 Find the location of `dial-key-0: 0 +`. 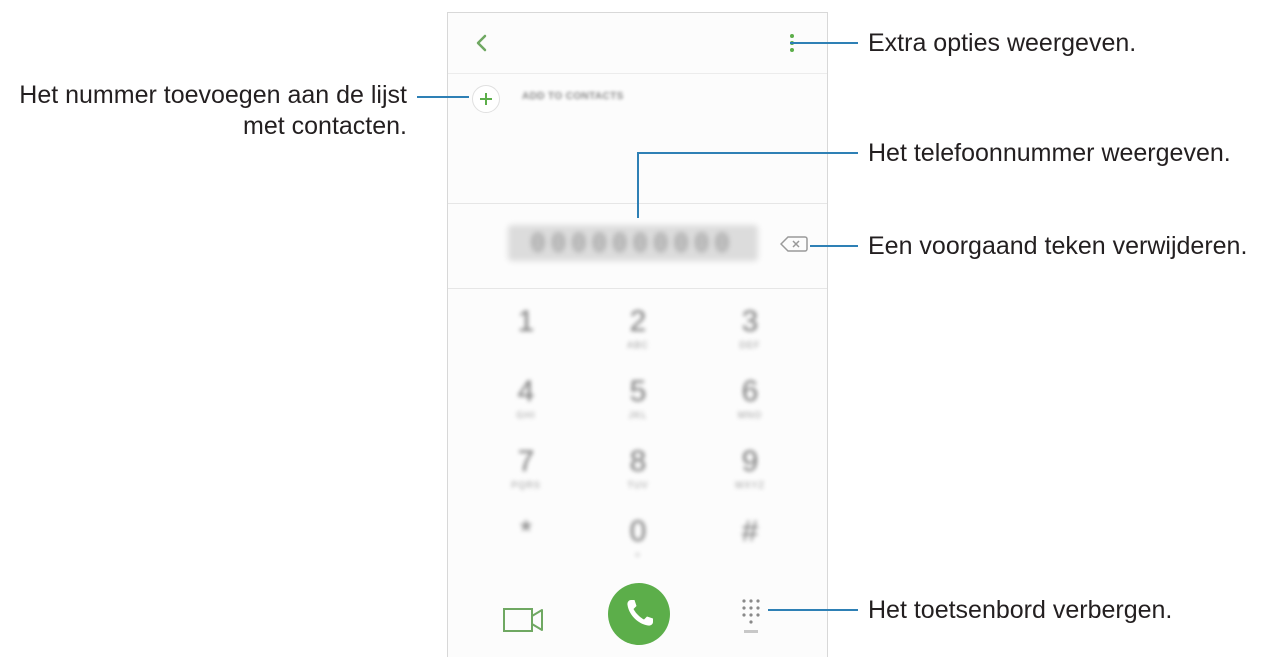

dial-key-0: 0 + is located at coordinates (638, 541).